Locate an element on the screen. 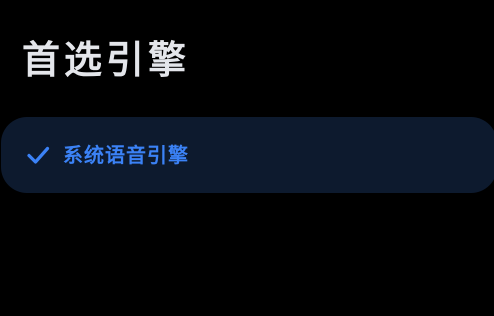 The width and height of the screenshot is (494, 316). page-title: 首选引擎 is located at coordinates (106, 60).